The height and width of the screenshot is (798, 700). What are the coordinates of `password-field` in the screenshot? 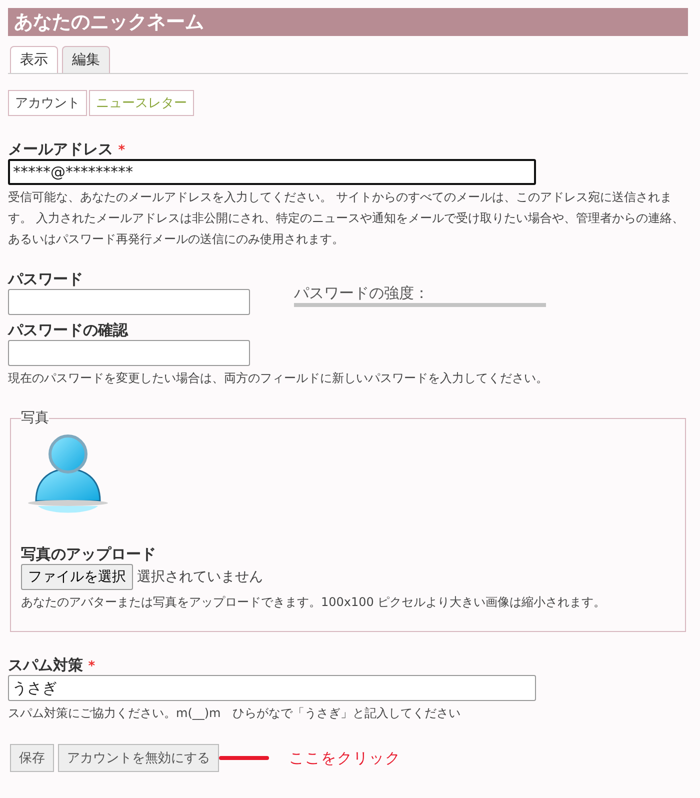 It's located at (129, 302).